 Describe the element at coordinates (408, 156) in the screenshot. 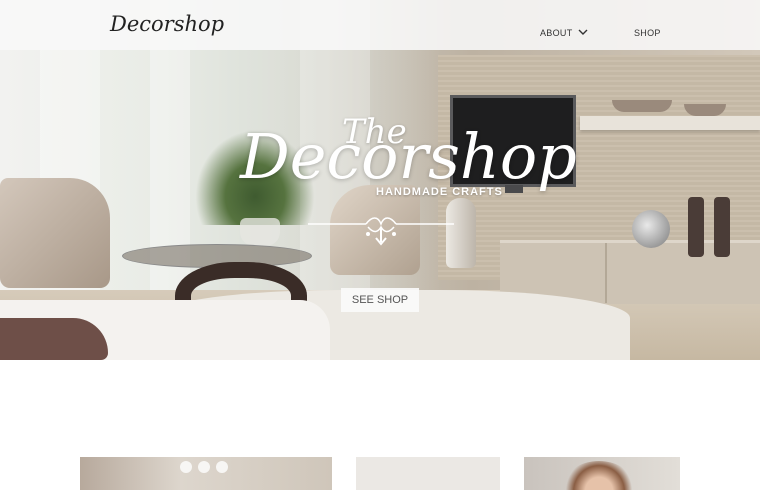

I see `logo-main: Decorshop` at that location.